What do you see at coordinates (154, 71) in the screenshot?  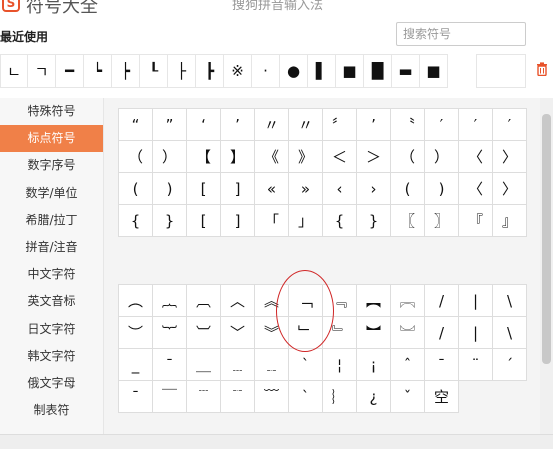 I see `recent-symbol-cell: ┖` at bounding box center [154, 71].